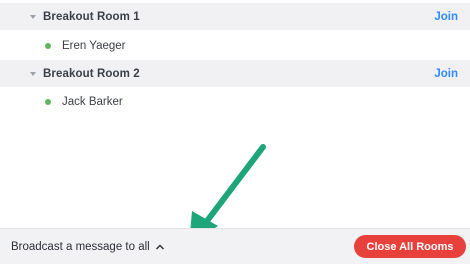 Image resolution: width=470 pixels, height=264 pixels. Describe the element at coordinates (446, 17) in the screenshot. I see `join-room-1-button: Join` at that location.